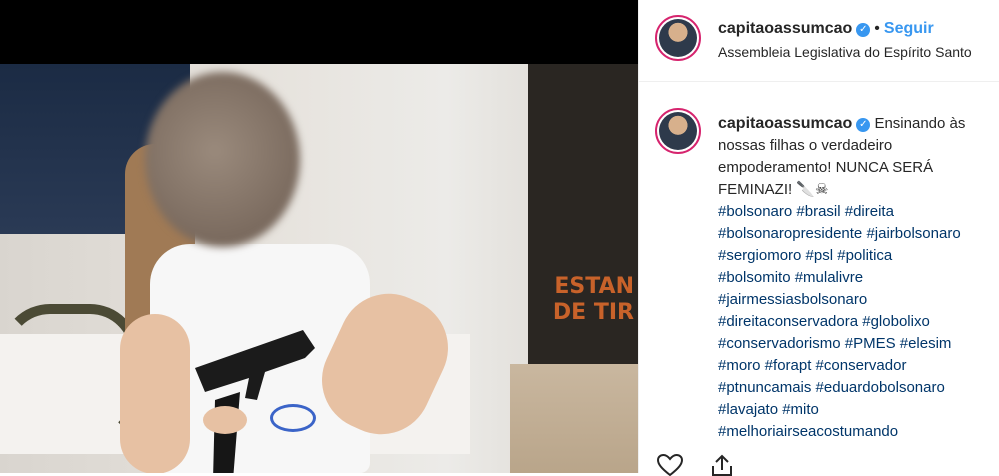  Describe the element at coordinates (594, 286) in the screenshot. I see `range-sign-line1: ESTAN` at that location.